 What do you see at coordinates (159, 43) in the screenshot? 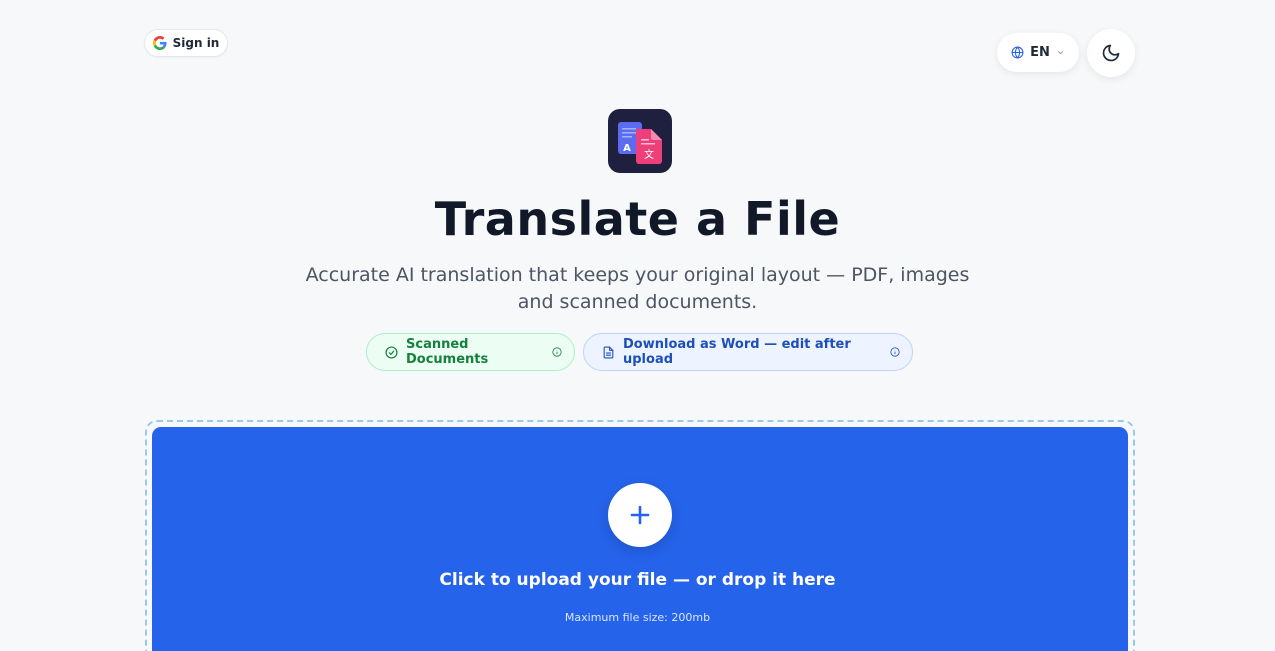
I see `google-icon` at bounding box center [159, 43].